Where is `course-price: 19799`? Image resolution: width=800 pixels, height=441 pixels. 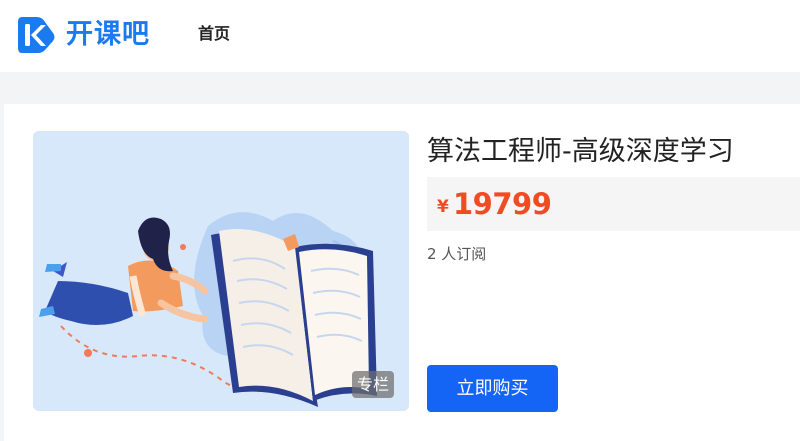
course-price: 19799 is located at coordinates (502, 204).